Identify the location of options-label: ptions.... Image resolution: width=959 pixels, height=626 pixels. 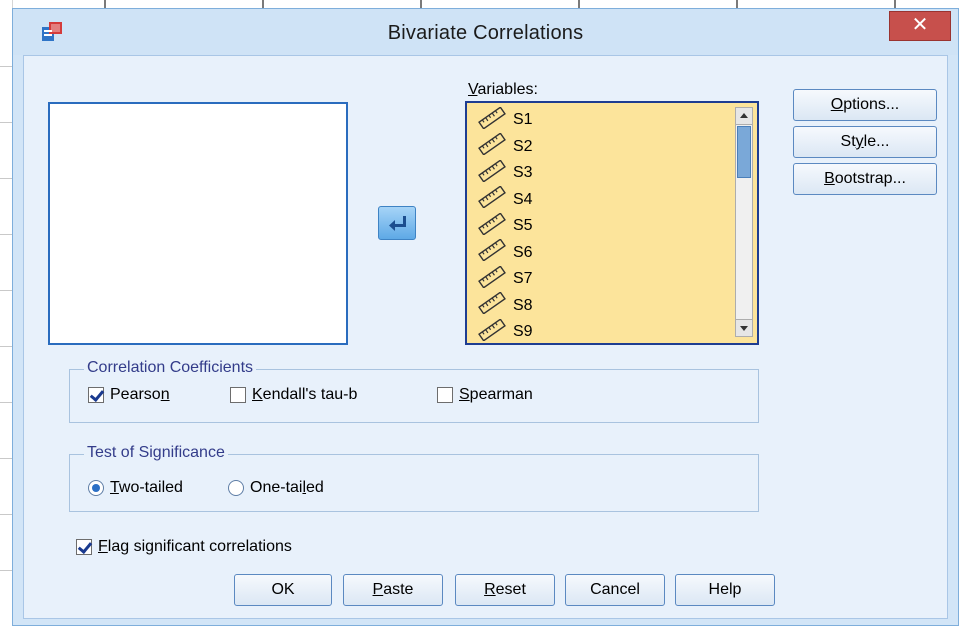
(871, 104).